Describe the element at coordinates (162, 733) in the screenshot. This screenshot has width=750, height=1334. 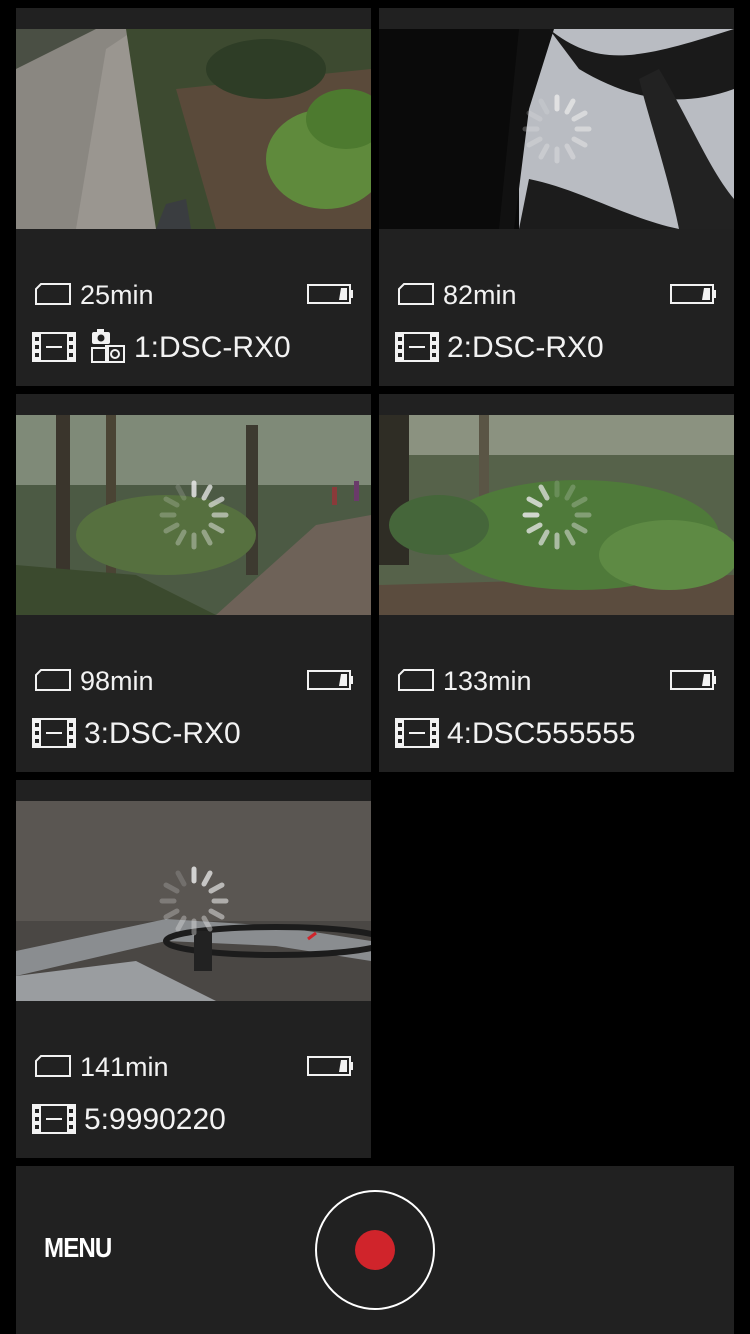
I see `camera-name: 3:DSC-RX0` at that location.